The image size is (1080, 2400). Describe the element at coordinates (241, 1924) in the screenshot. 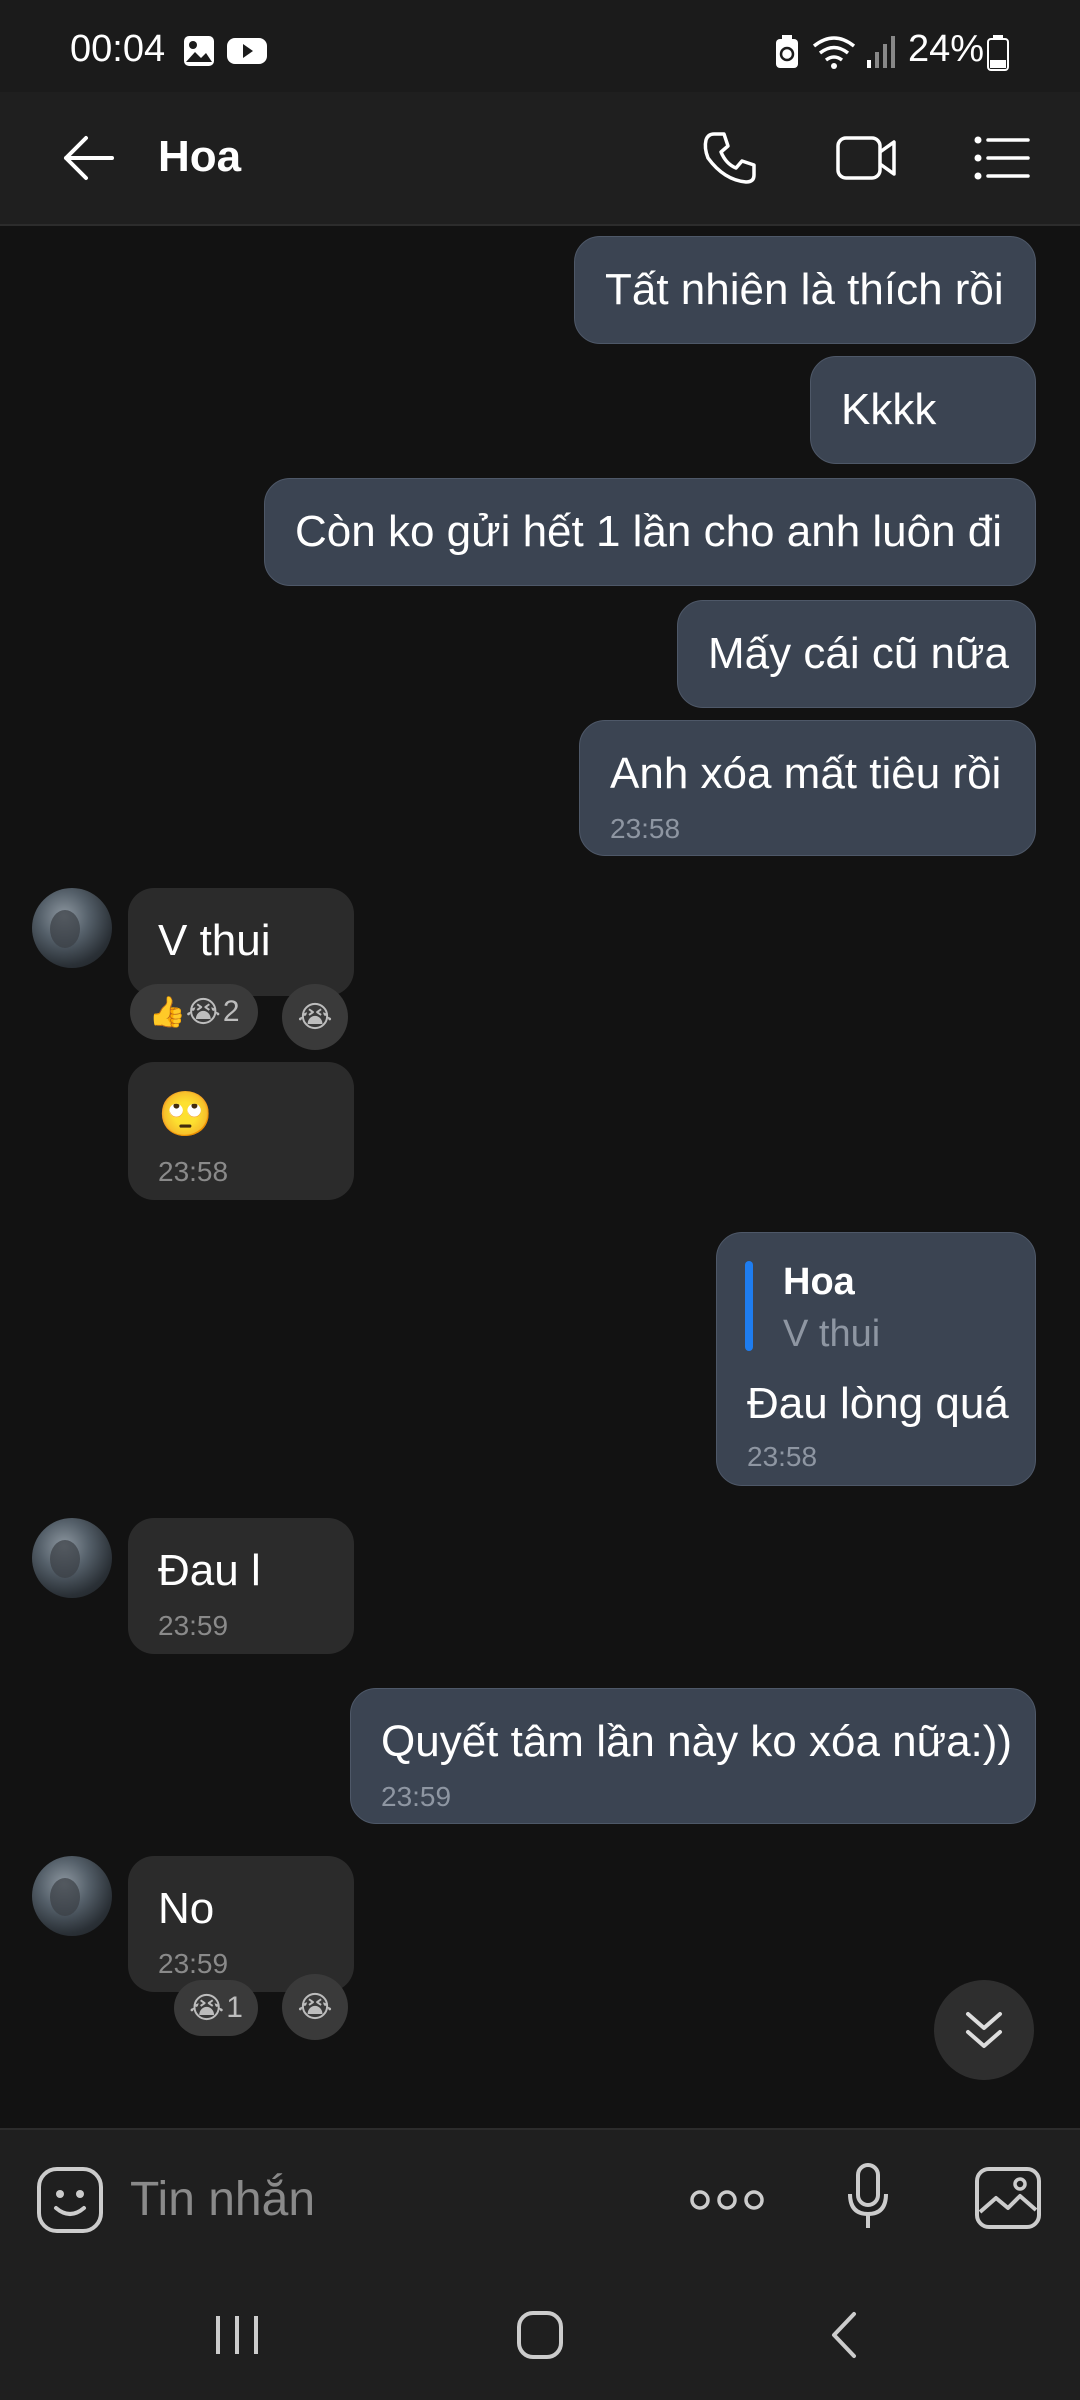

I see `message-bubble-incoming: No 23:59` at that location.